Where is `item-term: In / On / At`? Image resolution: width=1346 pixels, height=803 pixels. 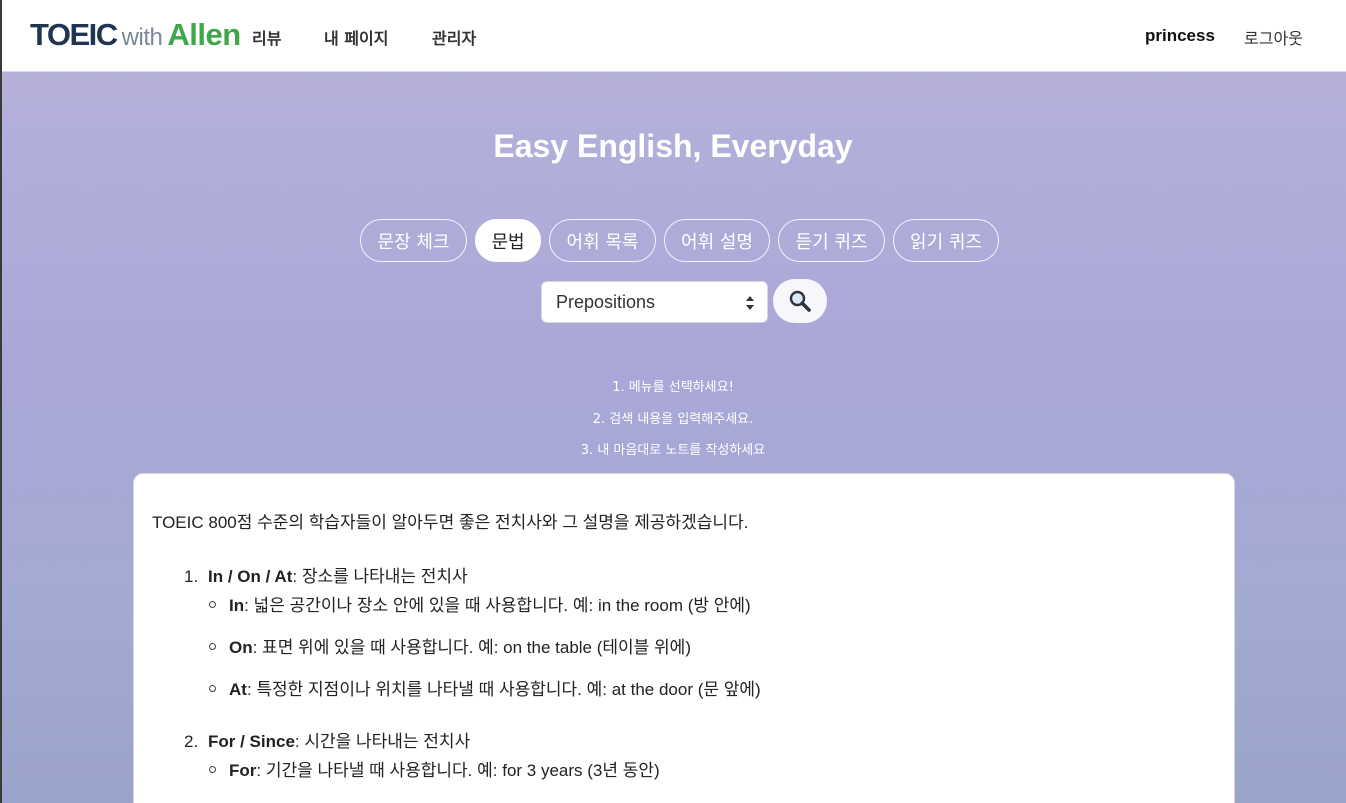 item-term: In / On / At is located at coordinates (250, 576).